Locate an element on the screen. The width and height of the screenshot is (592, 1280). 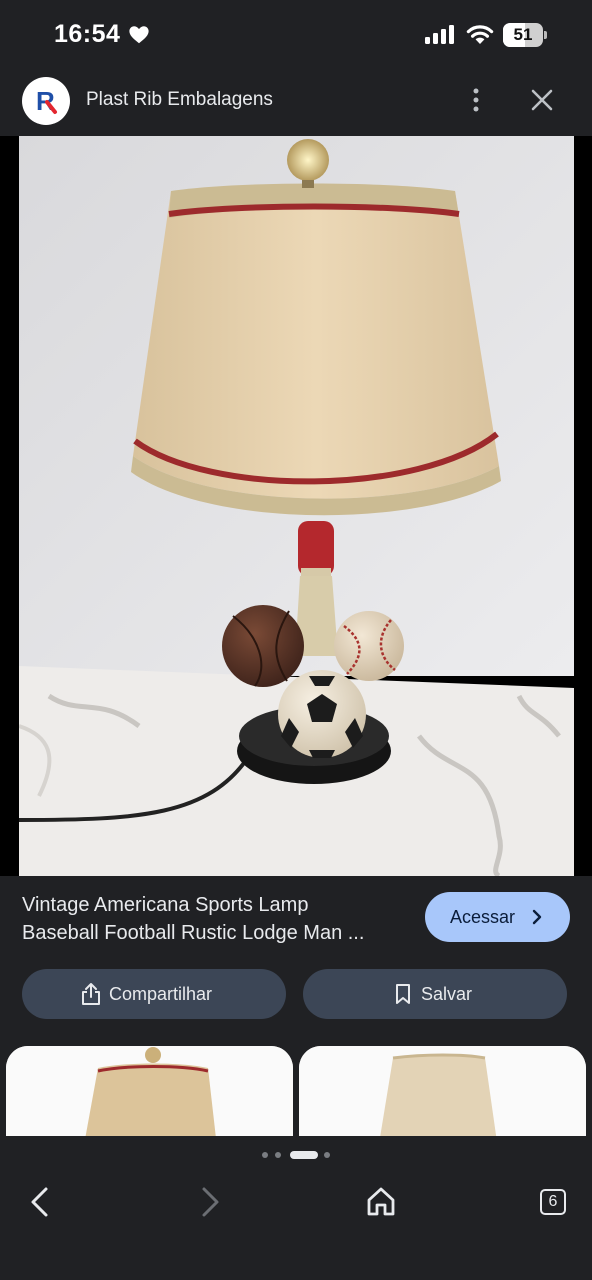
tabs-icon: 6 is located at coordinates (553, 1202).